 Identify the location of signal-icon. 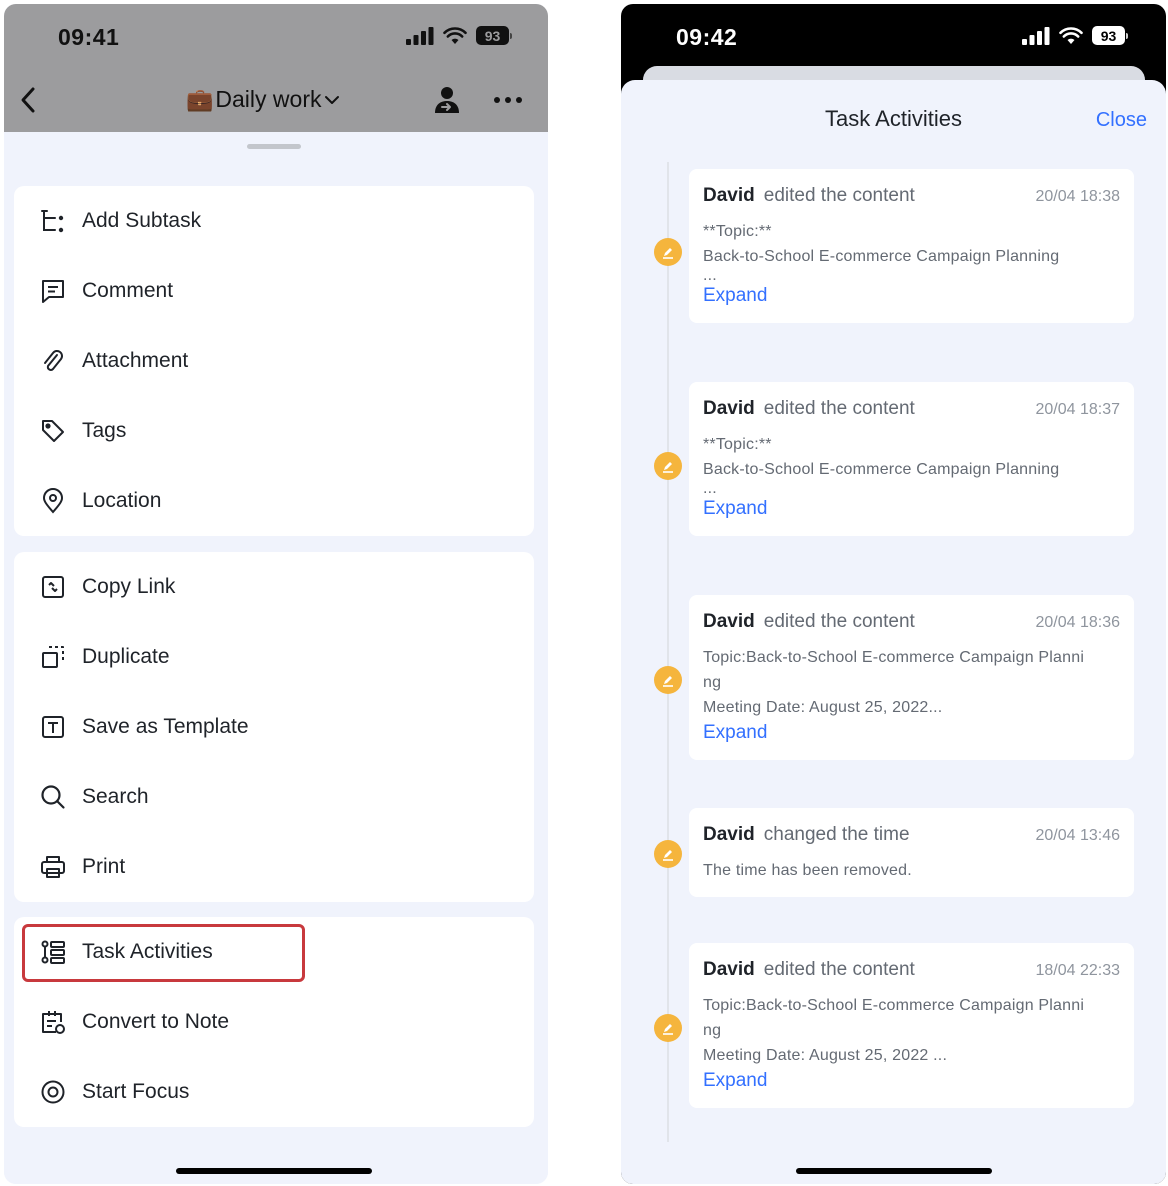
(1036, 35).